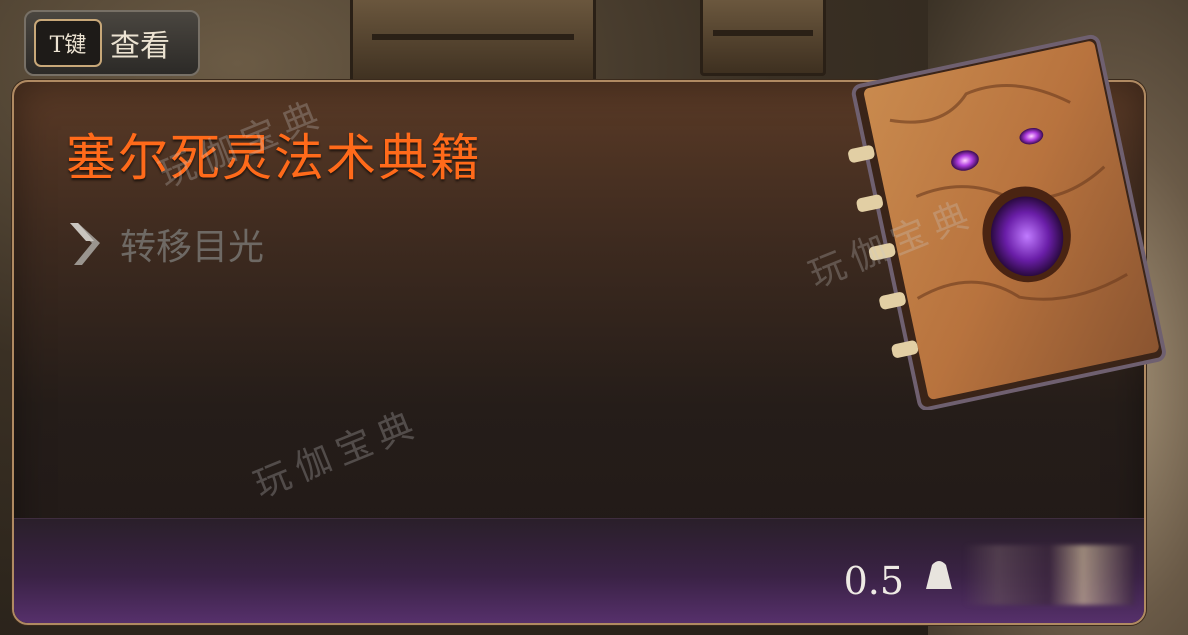 Image resolution: width=1188 pixels, height=635 pixels. What do you see at coordinates (274, 158) in the screenshot?
I see `item-title: 塞尔死灵法术典籍` at bounding box center [274, 158].